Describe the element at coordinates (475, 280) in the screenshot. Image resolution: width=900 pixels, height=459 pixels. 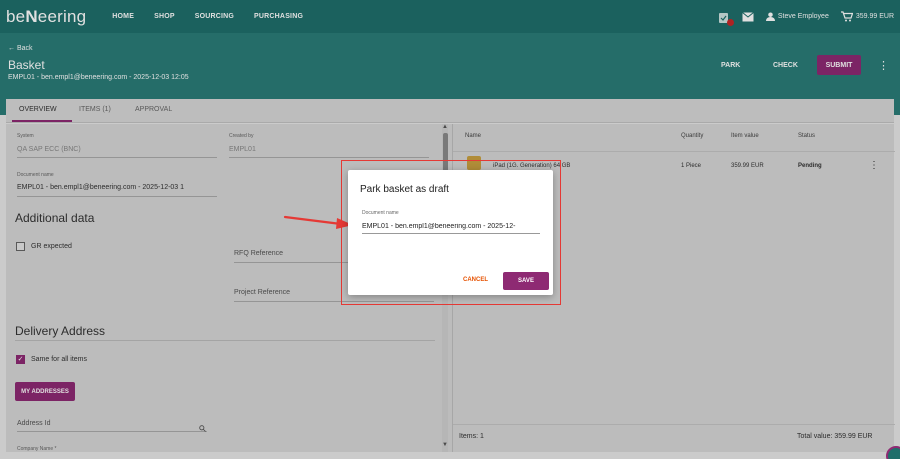
I see `cancel-button: CANCEL` at that location.